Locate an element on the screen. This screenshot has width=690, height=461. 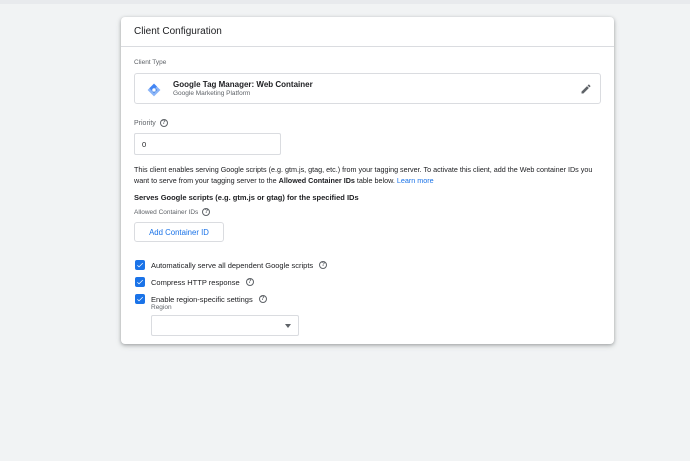
description-text-2: table below. is located at coordinates (375, 180).